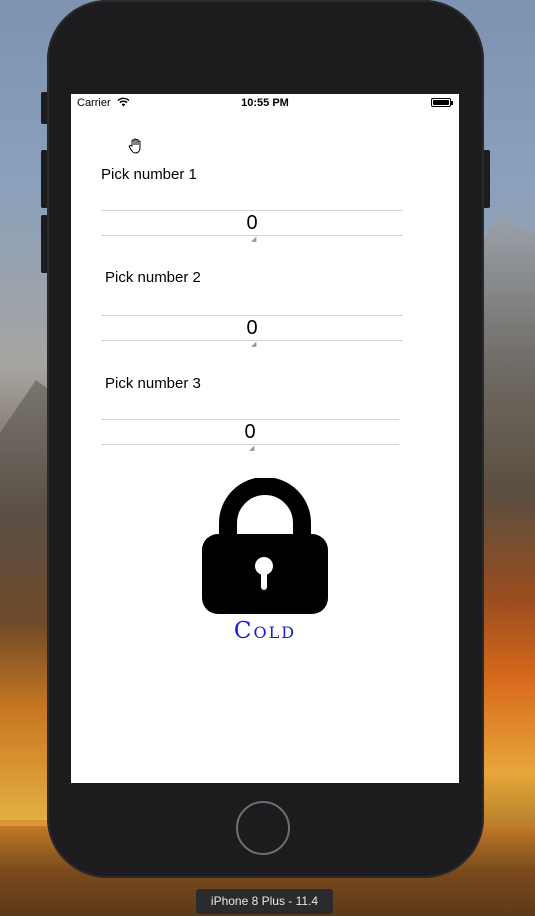 This screenshot has height=916, width=535. Describe the element at coordinates (153, 383) in the screenshot. I see `pick-label-3: Pick number 3` at that location.